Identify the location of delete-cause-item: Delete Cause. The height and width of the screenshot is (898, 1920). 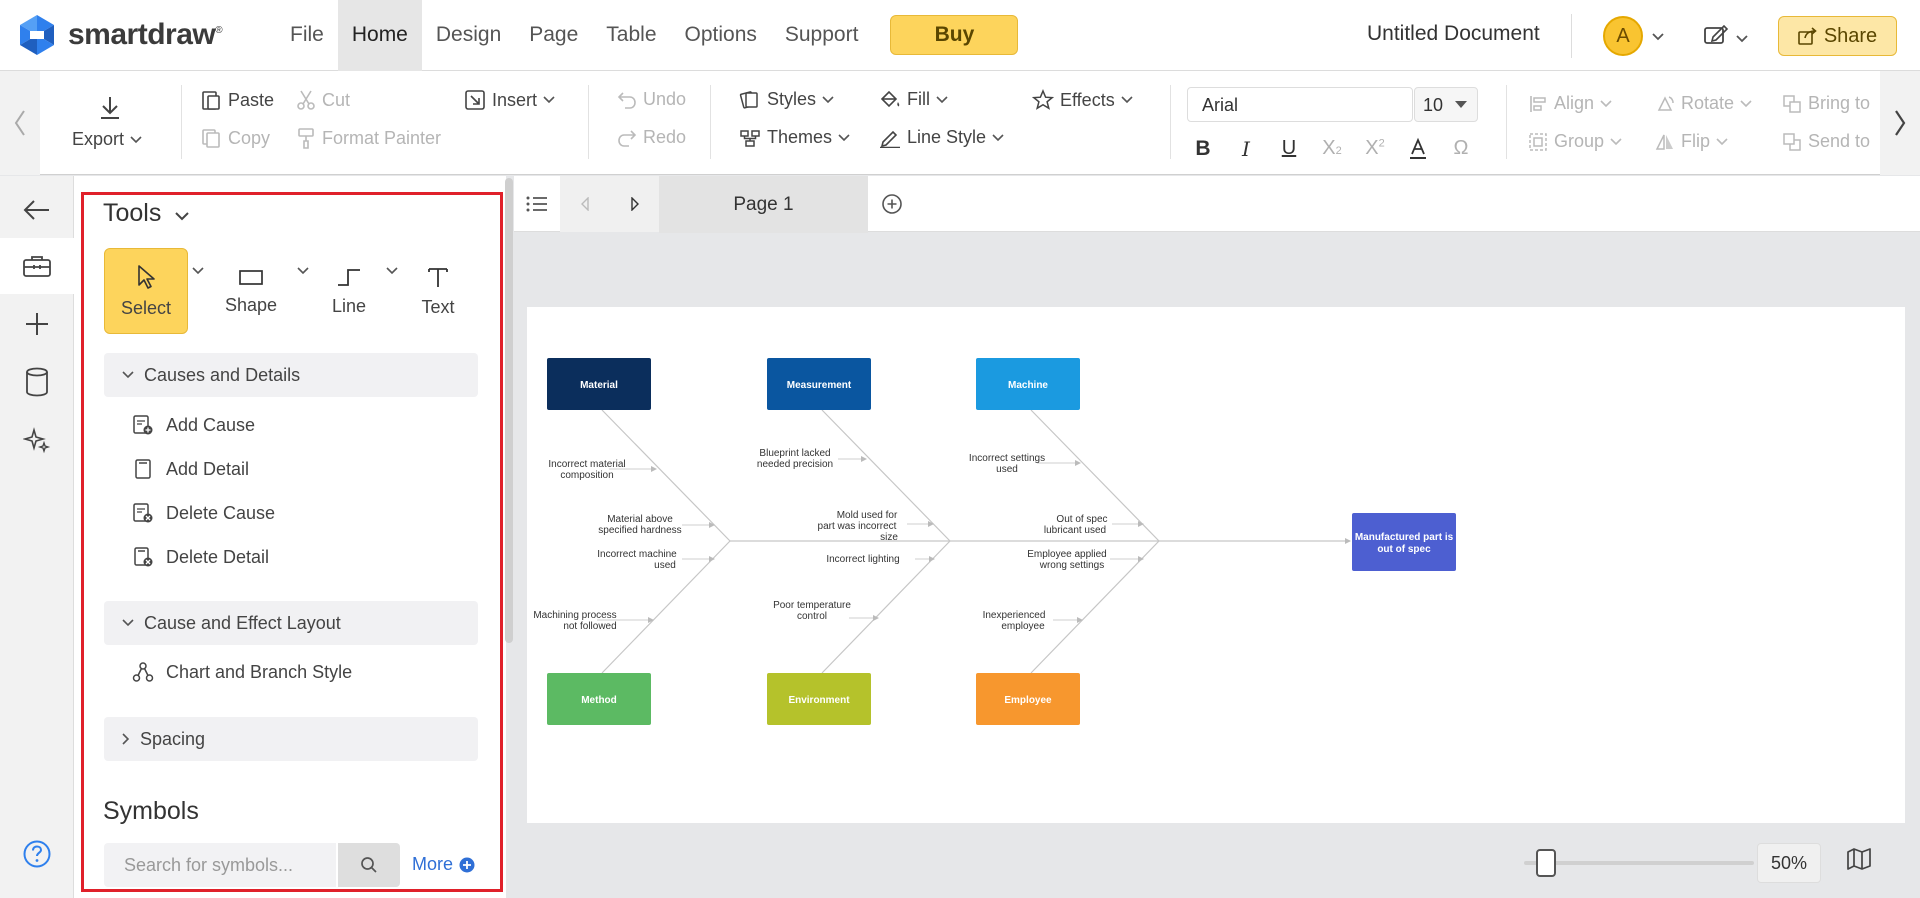
(203, 513).